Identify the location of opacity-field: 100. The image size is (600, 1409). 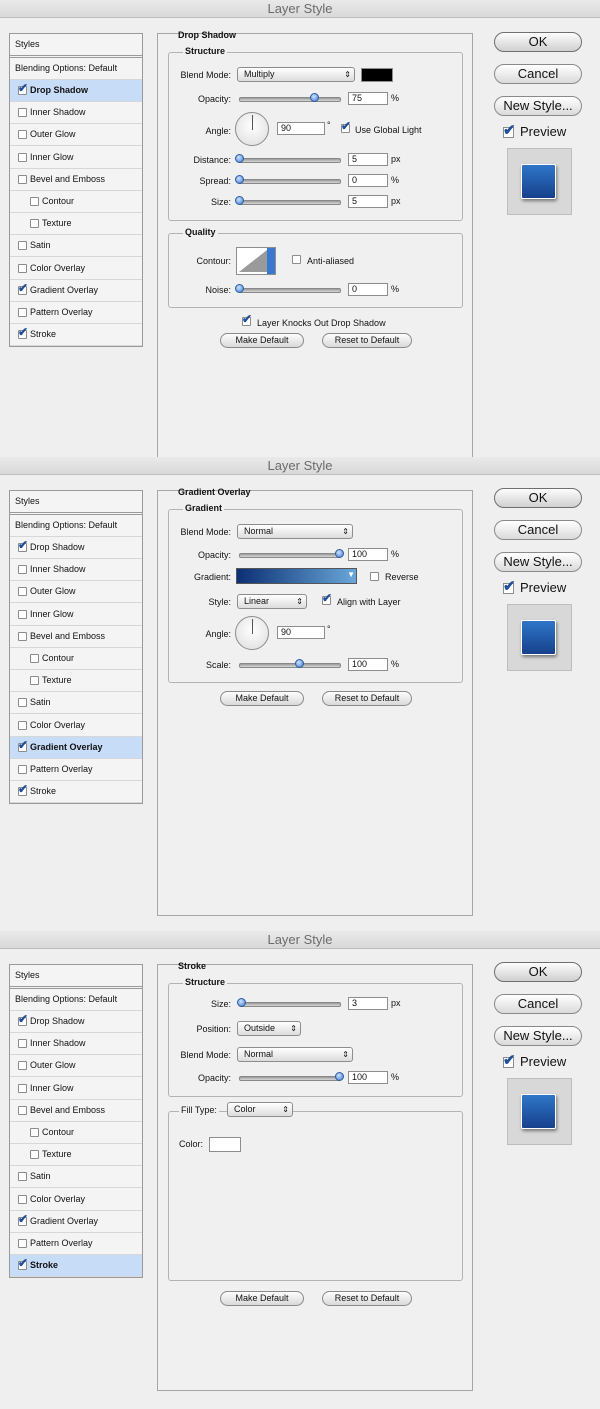
(368, 554).